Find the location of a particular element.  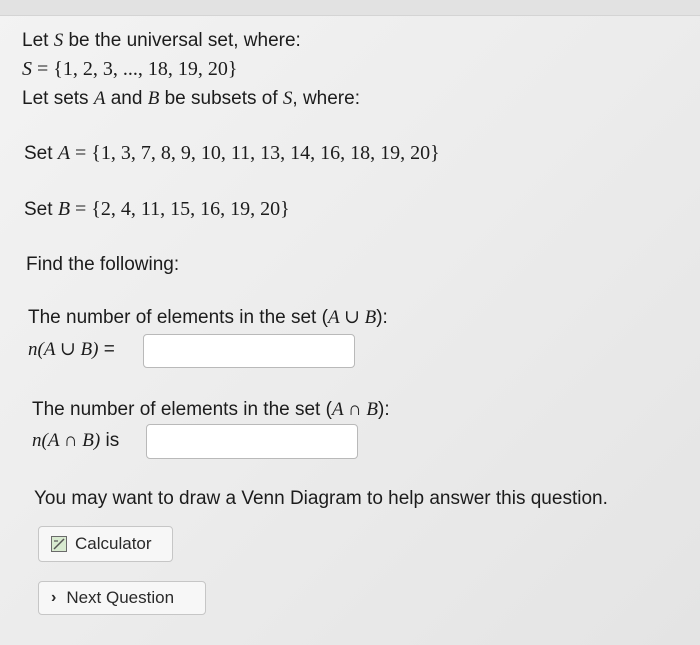

calculator-button: Calculator is located at coordinates (105, 544).